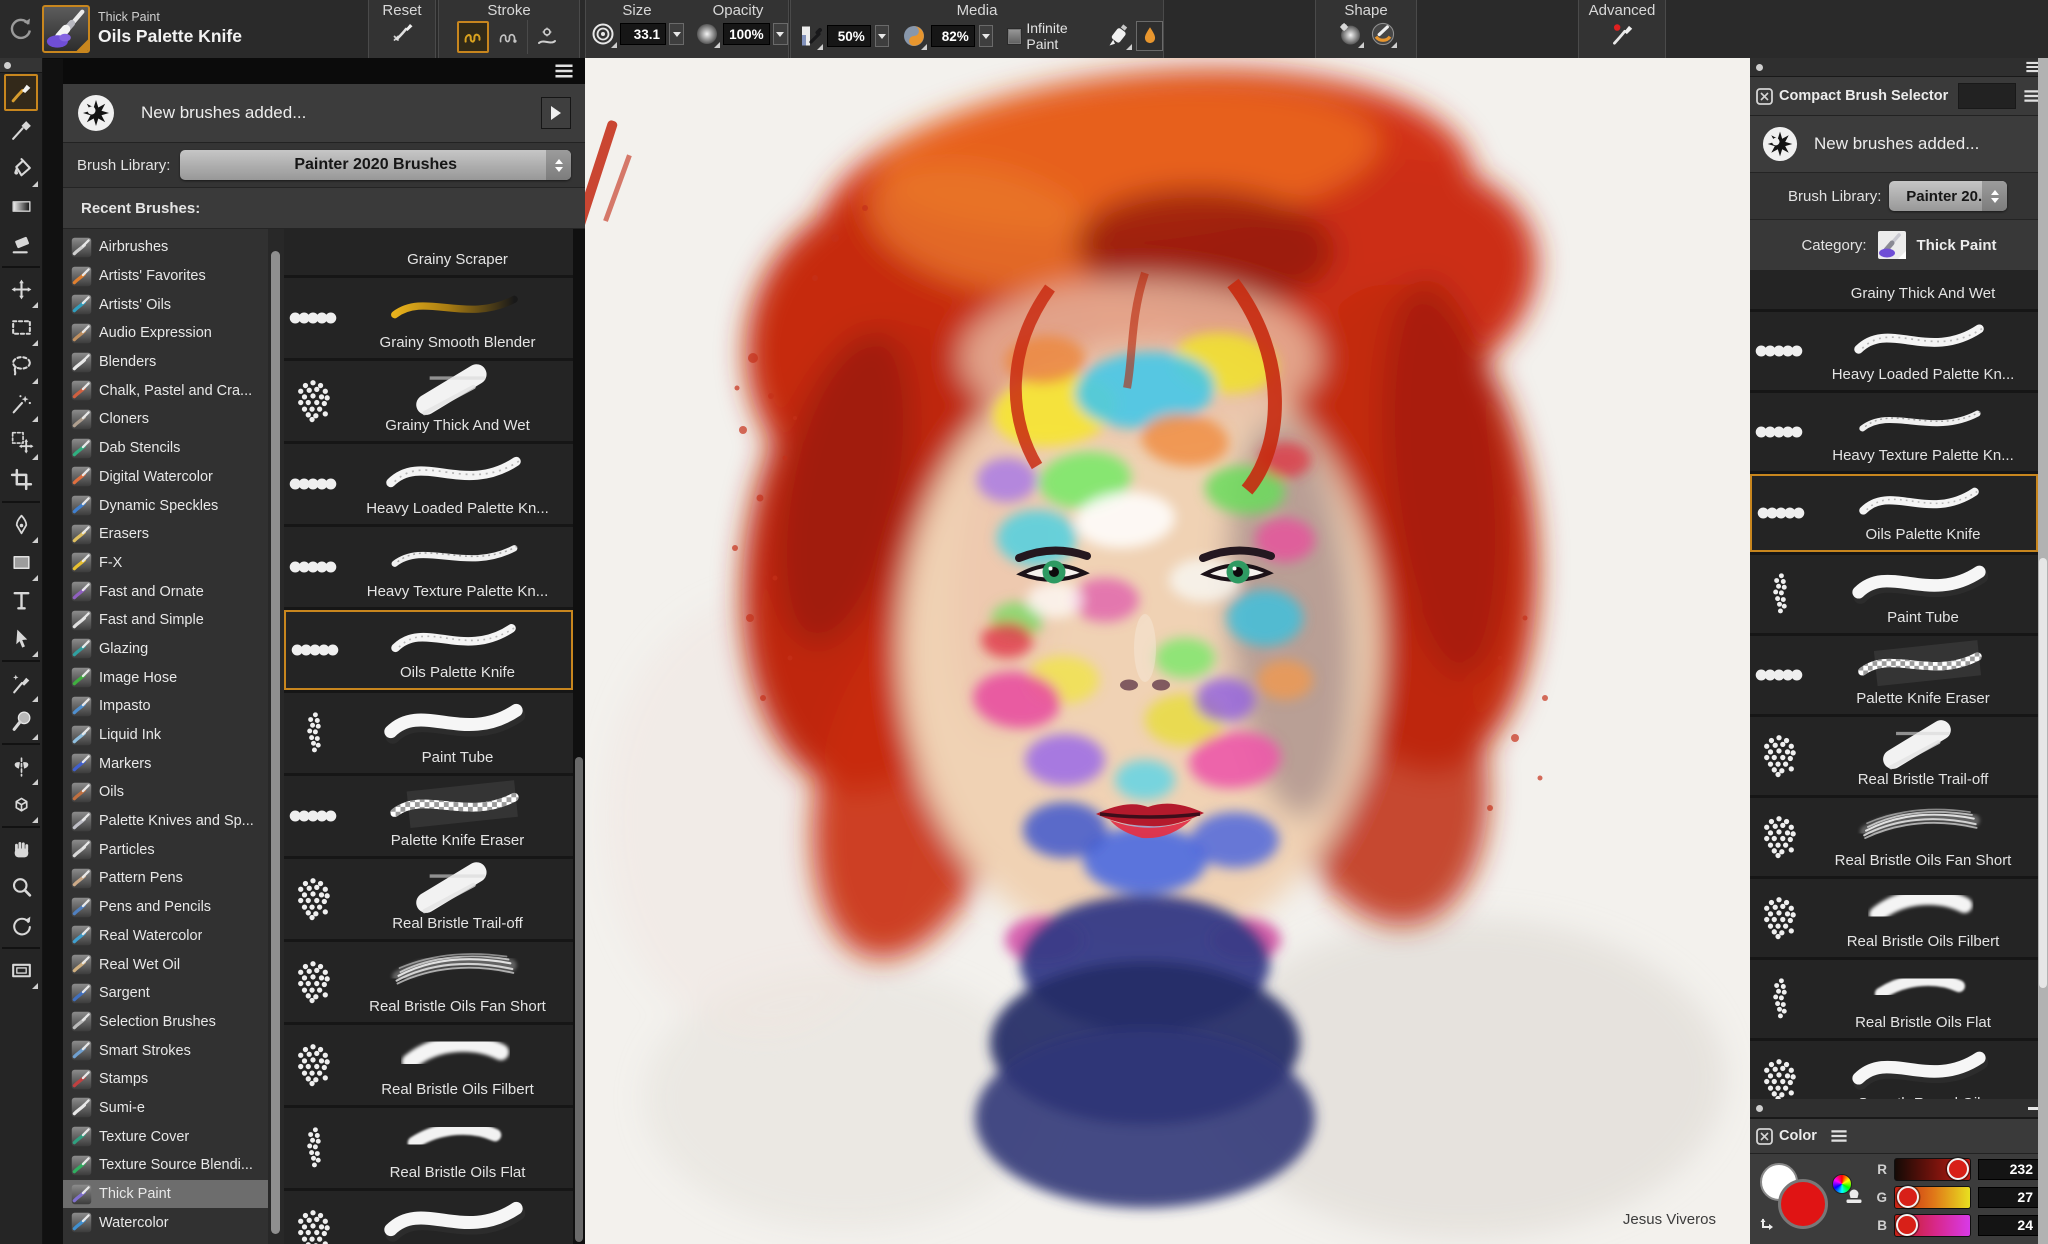 The width and height of the screenshot is (2048, 1244). I want to click on opacity-dropdown-button, so click(780, 34).